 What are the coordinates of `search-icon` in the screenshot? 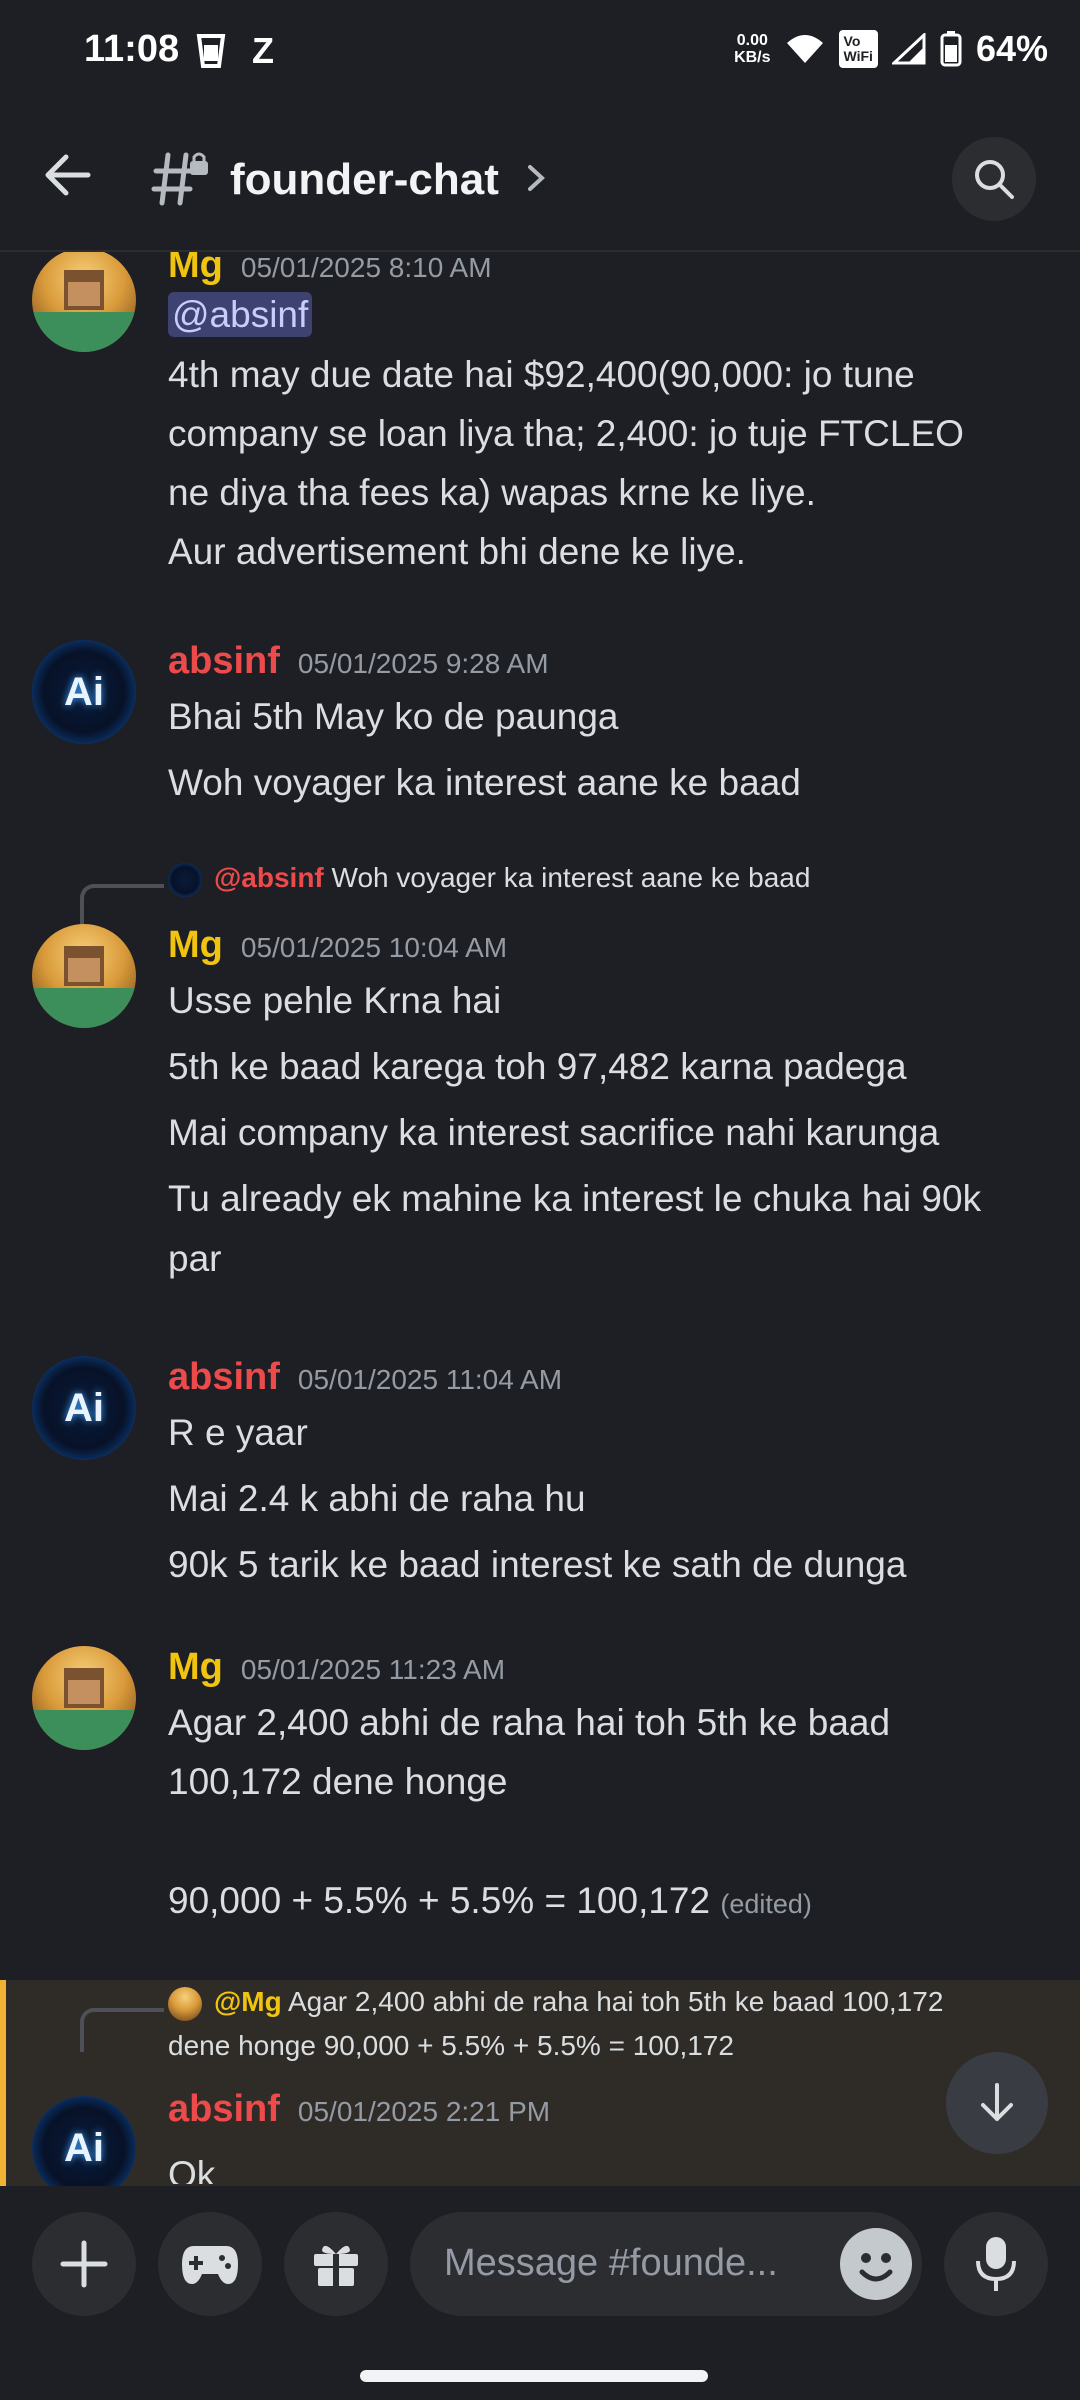 It's located at (994, 179).